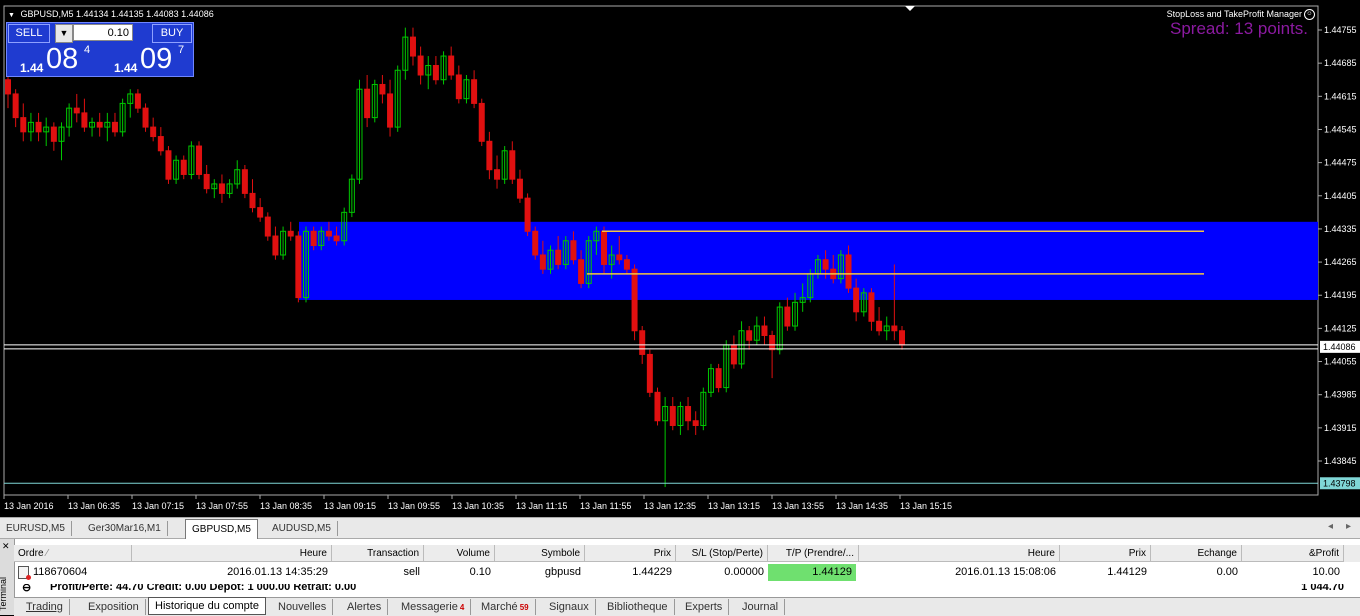 Image resolution: width=1360 pixels, height=616 pixels. Describe the element at coordinates (1340, 461) in the screenshot. I see `y-tick-label: 1.43845` at that location.